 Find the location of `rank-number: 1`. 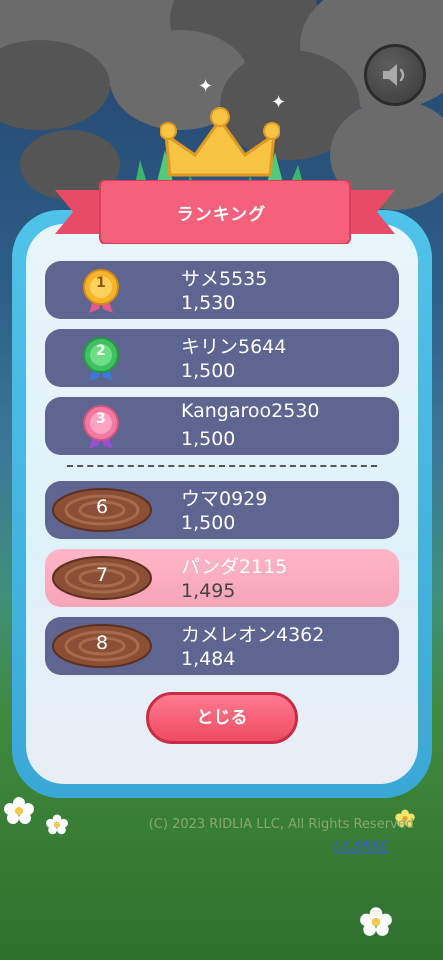

rank-number: 1 is located at coordinates (101, 283).